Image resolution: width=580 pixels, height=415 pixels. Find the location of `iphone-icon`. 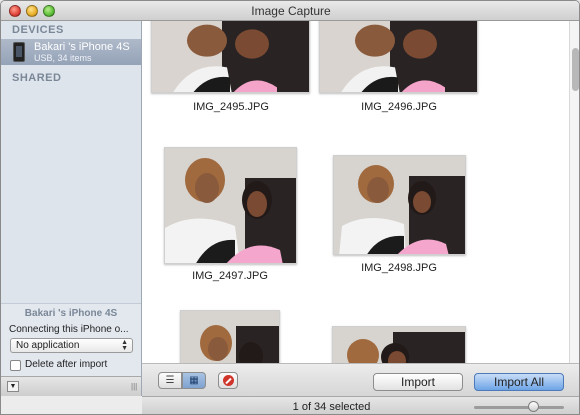

iphone-icon is located at coordinates (19, 52).